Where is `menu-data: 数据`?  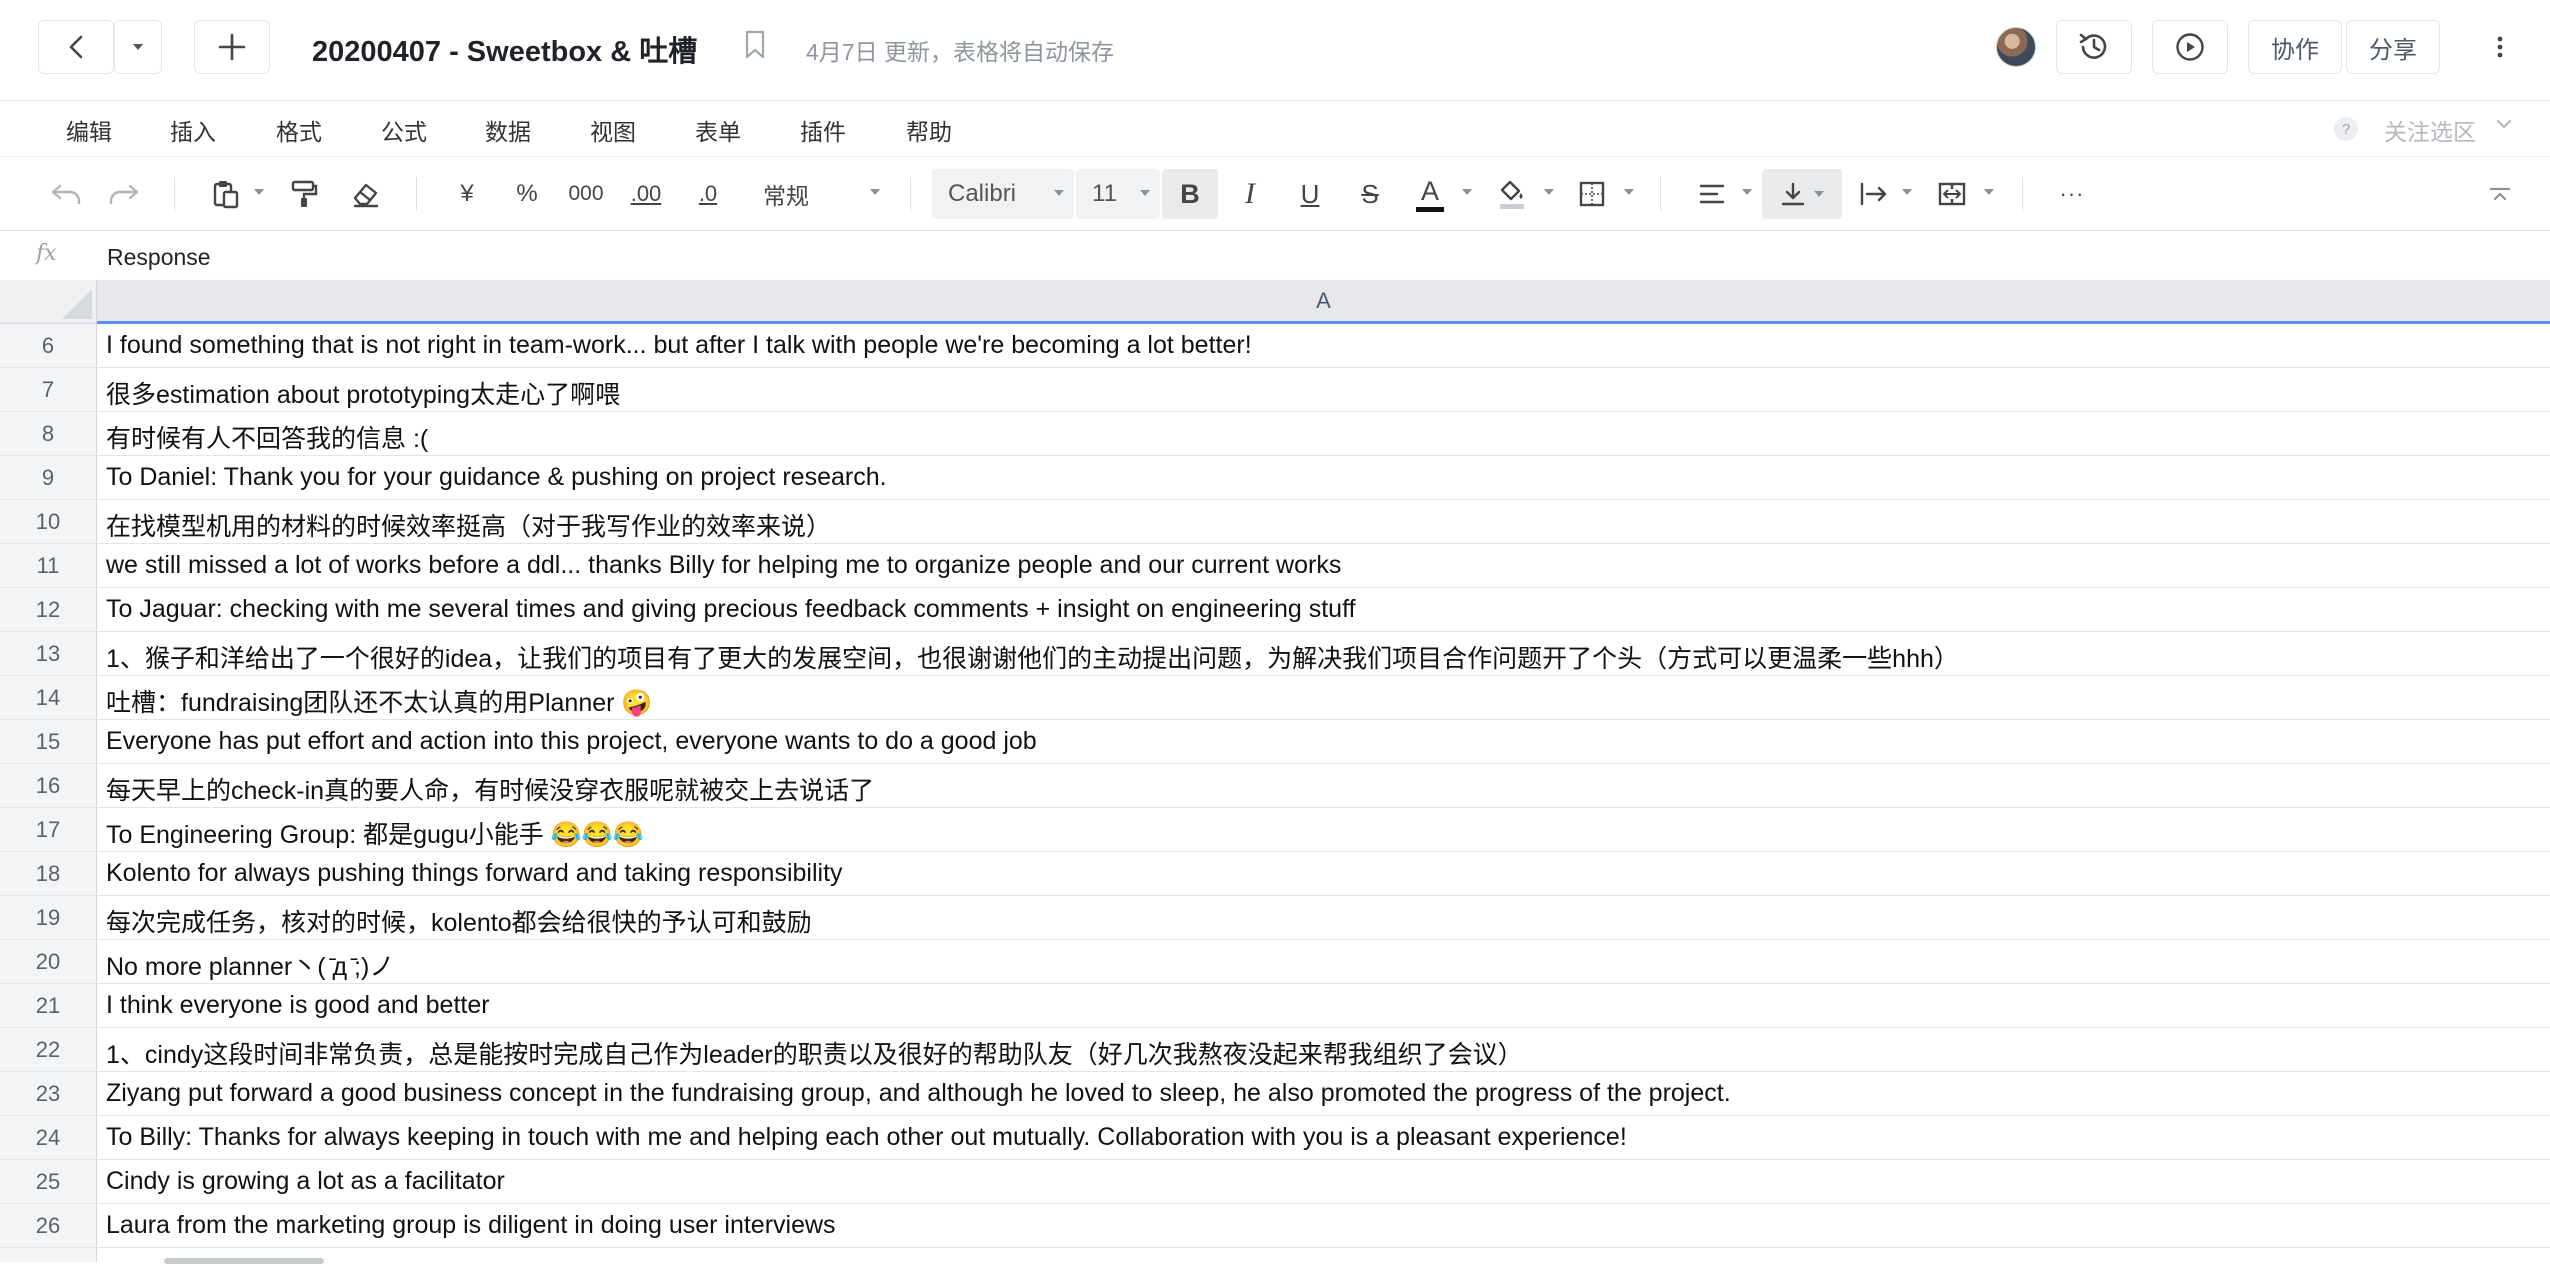
menu-data: 数据 is located at coordinates (508, 130).